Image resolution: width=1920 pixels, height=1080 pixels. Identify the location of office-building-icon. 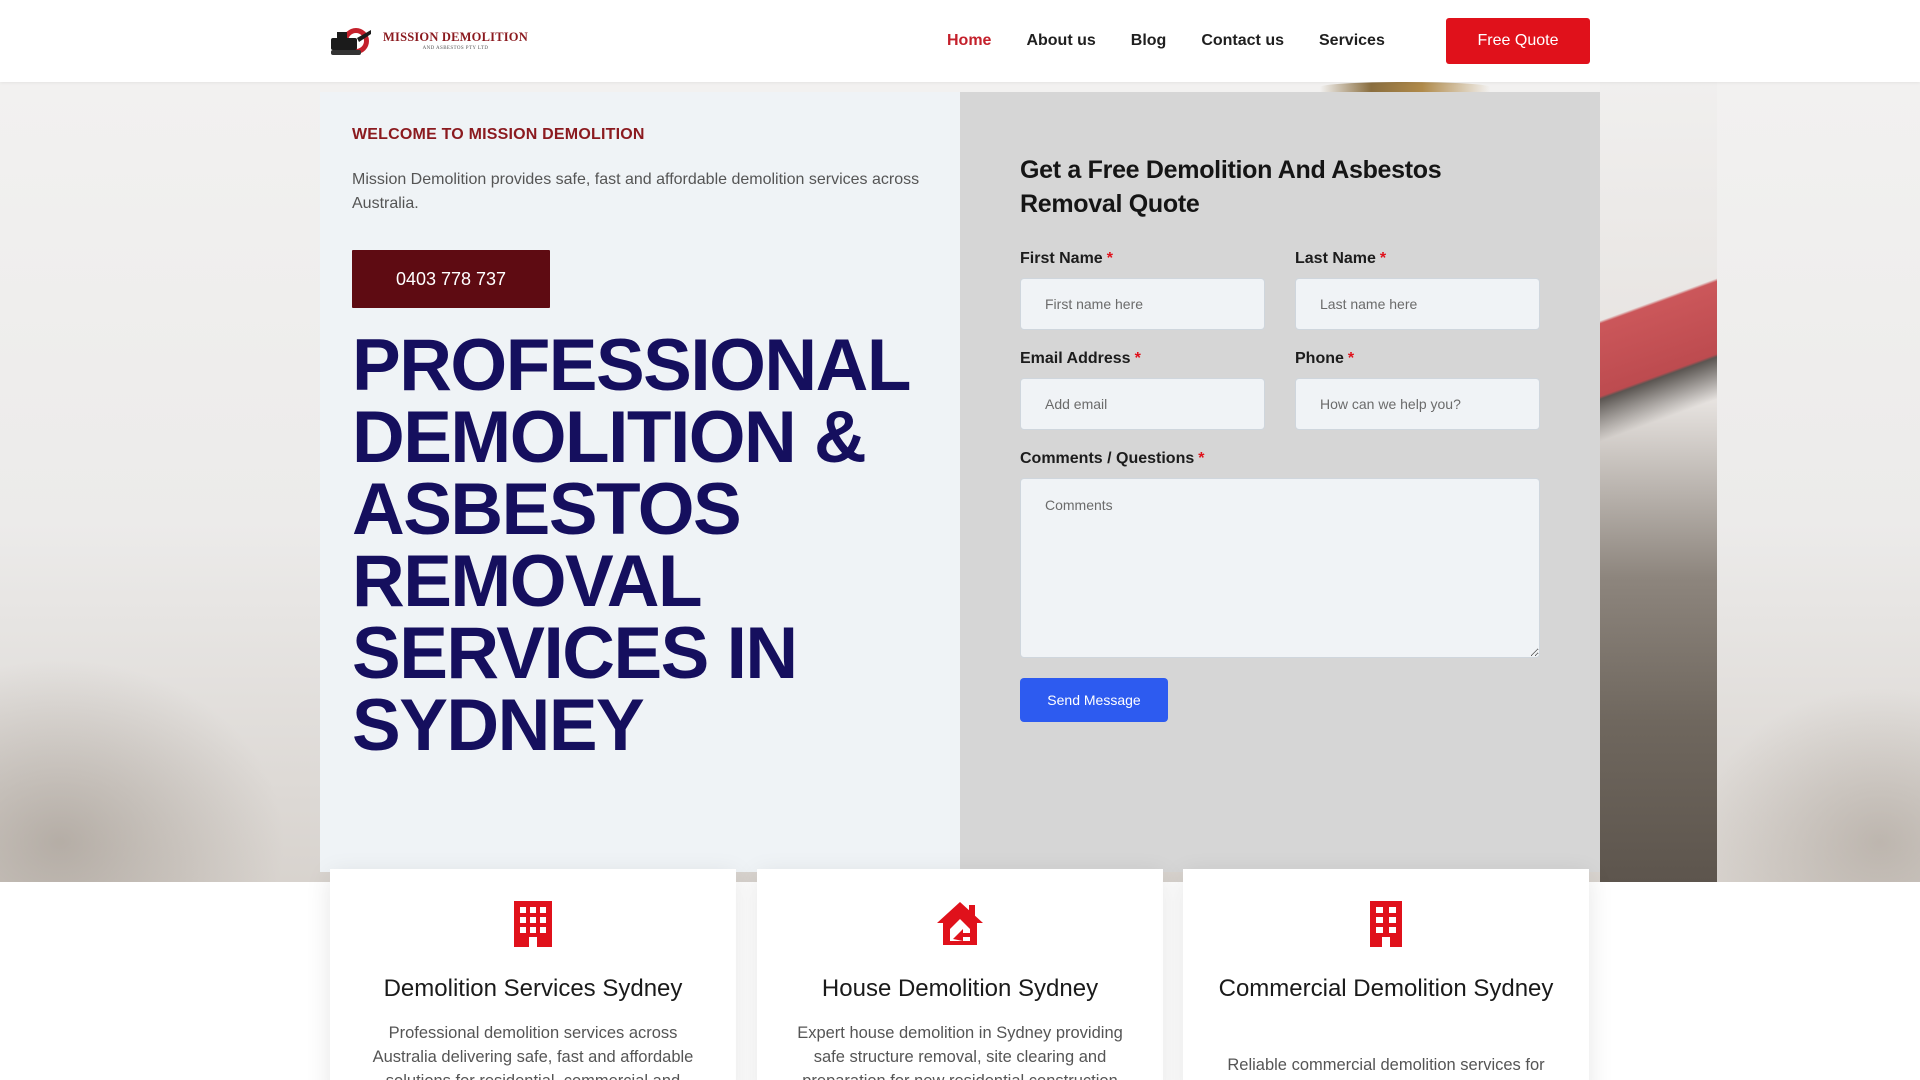
(1386, 924).